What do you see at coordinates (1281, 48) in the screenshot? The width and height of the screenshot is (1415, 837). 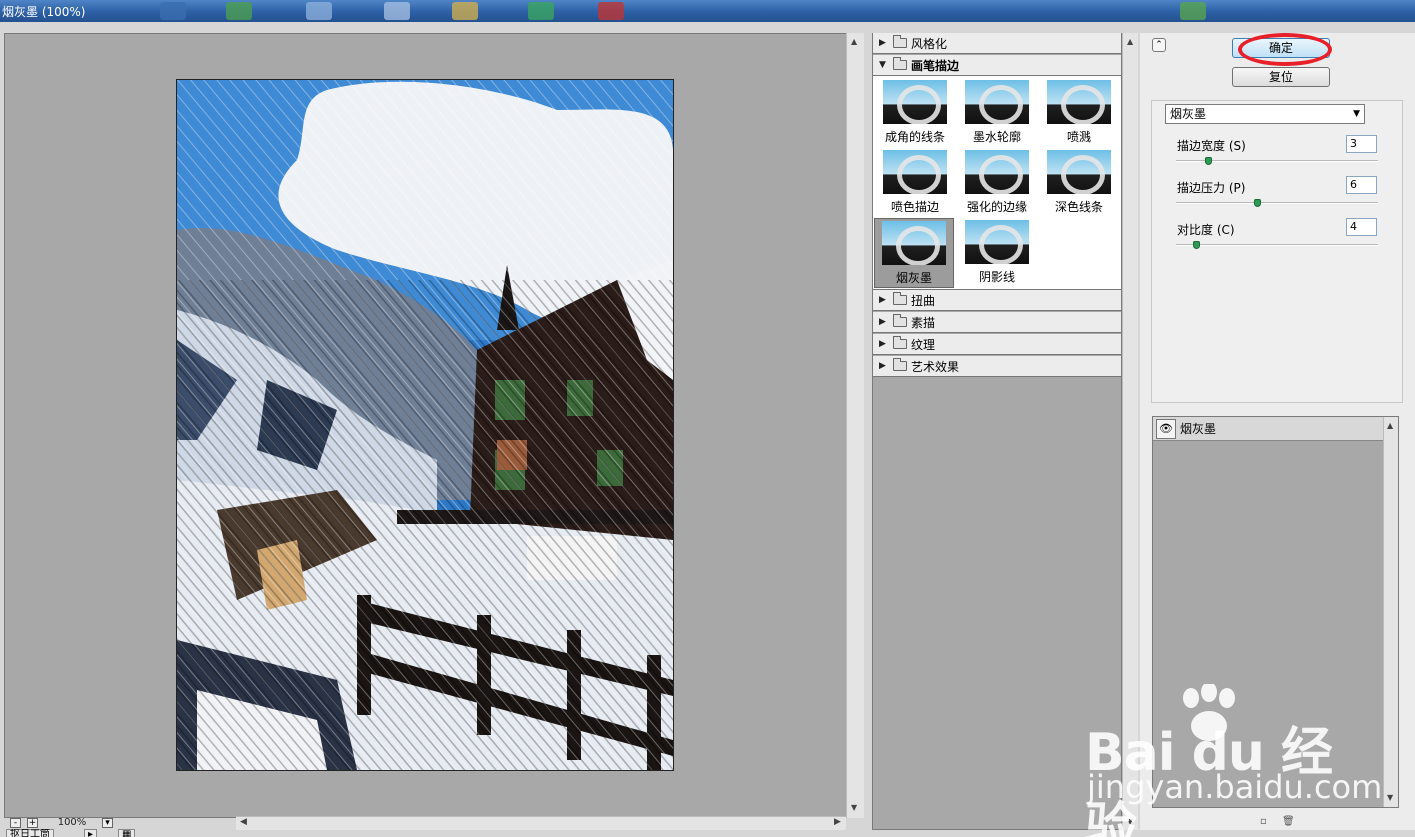 I see `ok-button: 确定` at bounding box center [1281, 48].